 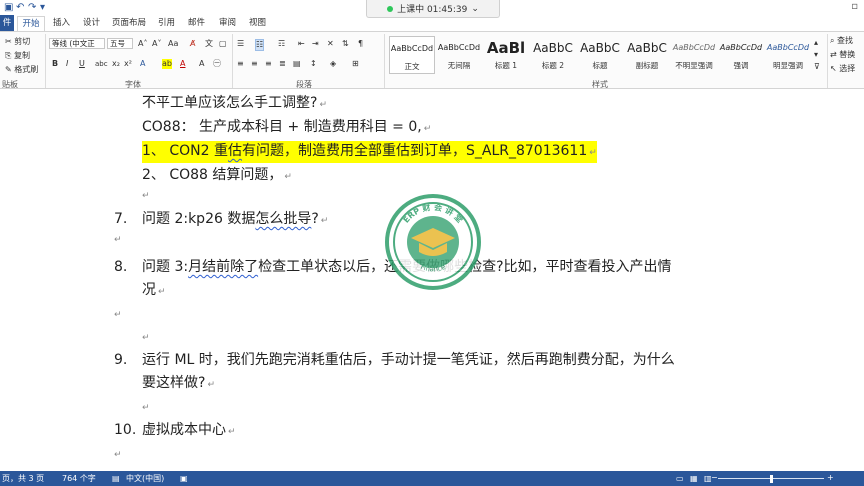 I want to click on highlight-icon: ab, so click(x=167, y=64).